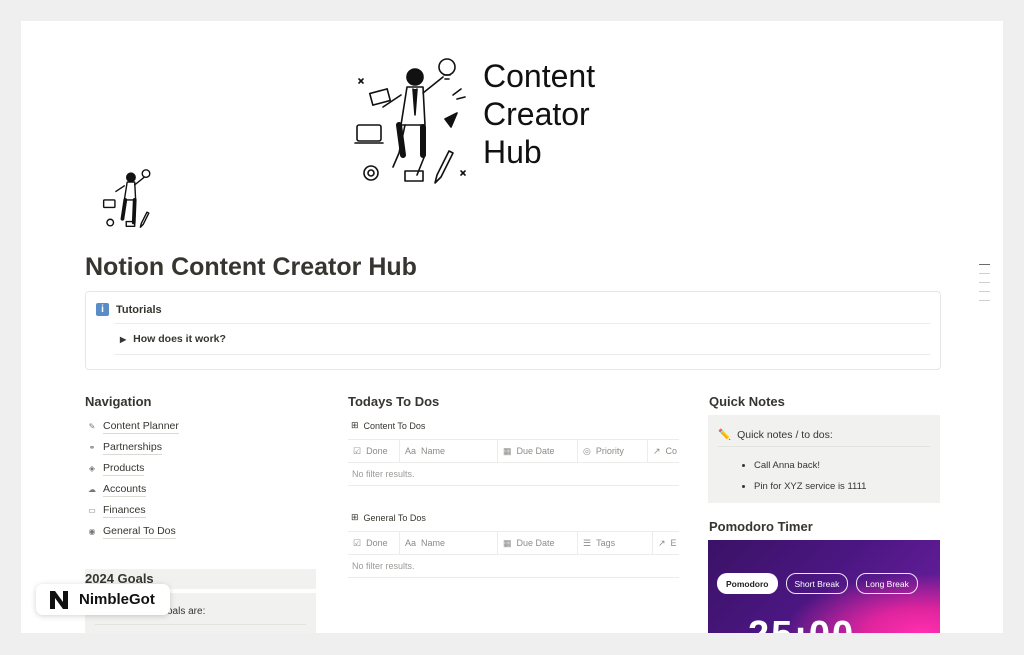  I want to click on column-label: Tags, so click(606, 543).